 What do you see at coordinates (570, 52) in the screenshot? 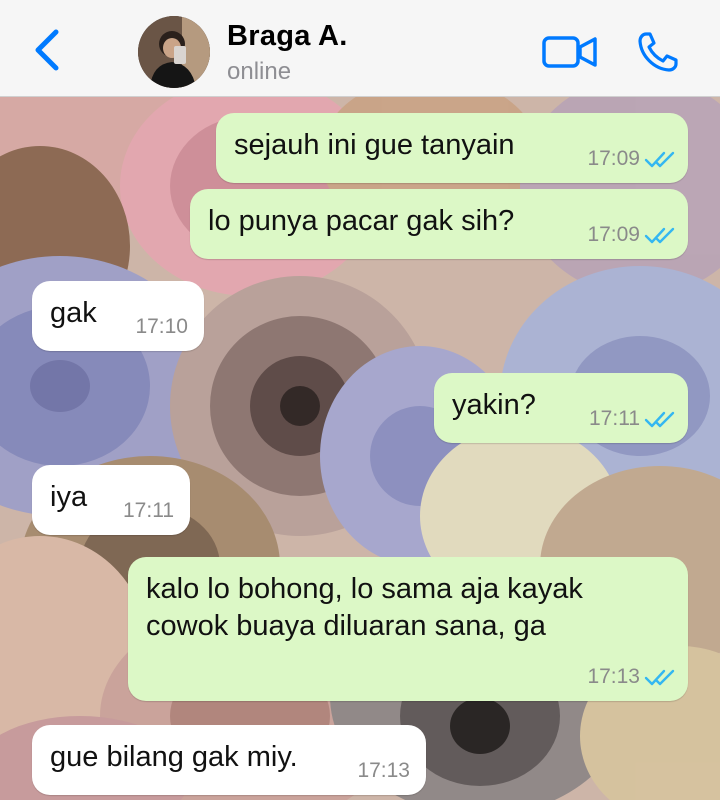
I see `video-camera-icon` at bounding box center [570, 52].